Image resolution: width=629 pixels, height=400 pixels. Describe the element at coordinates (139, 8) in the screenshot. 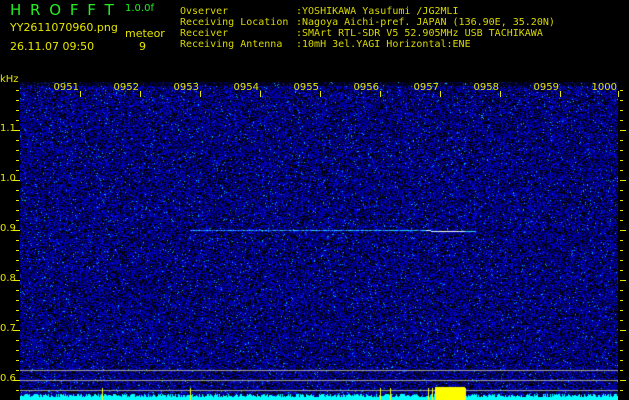

I see `app-version: 1.0.0f` at that location.